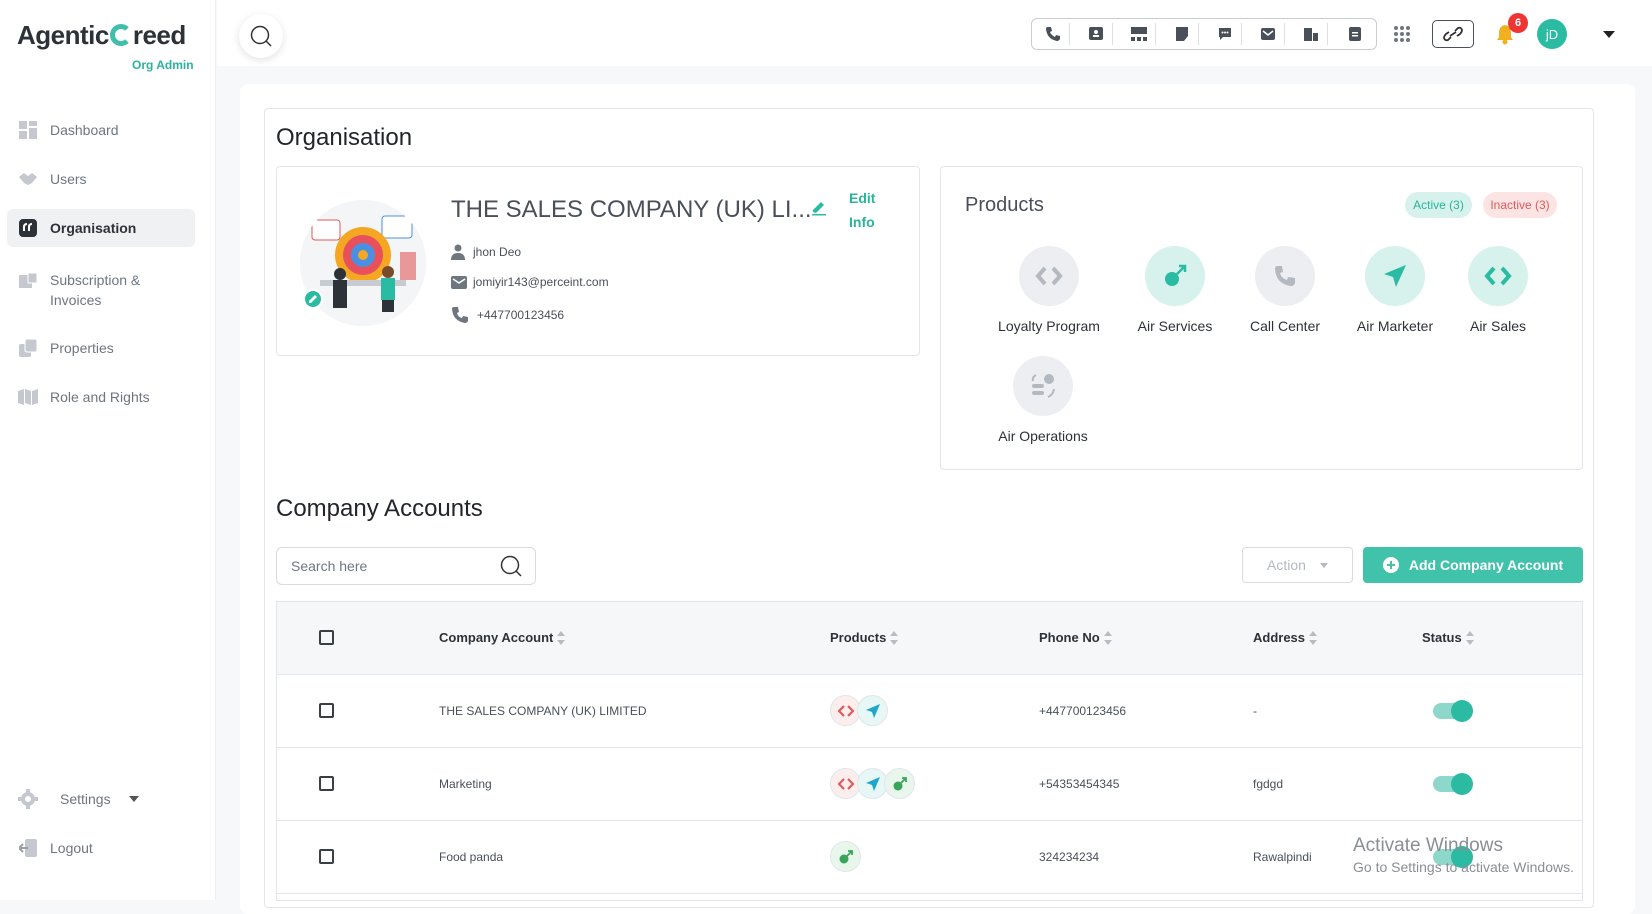  What do you see at coordinates (85, 799) in the screenshot?
I see `settings-label: Settings` at bounding box center [85, 799].